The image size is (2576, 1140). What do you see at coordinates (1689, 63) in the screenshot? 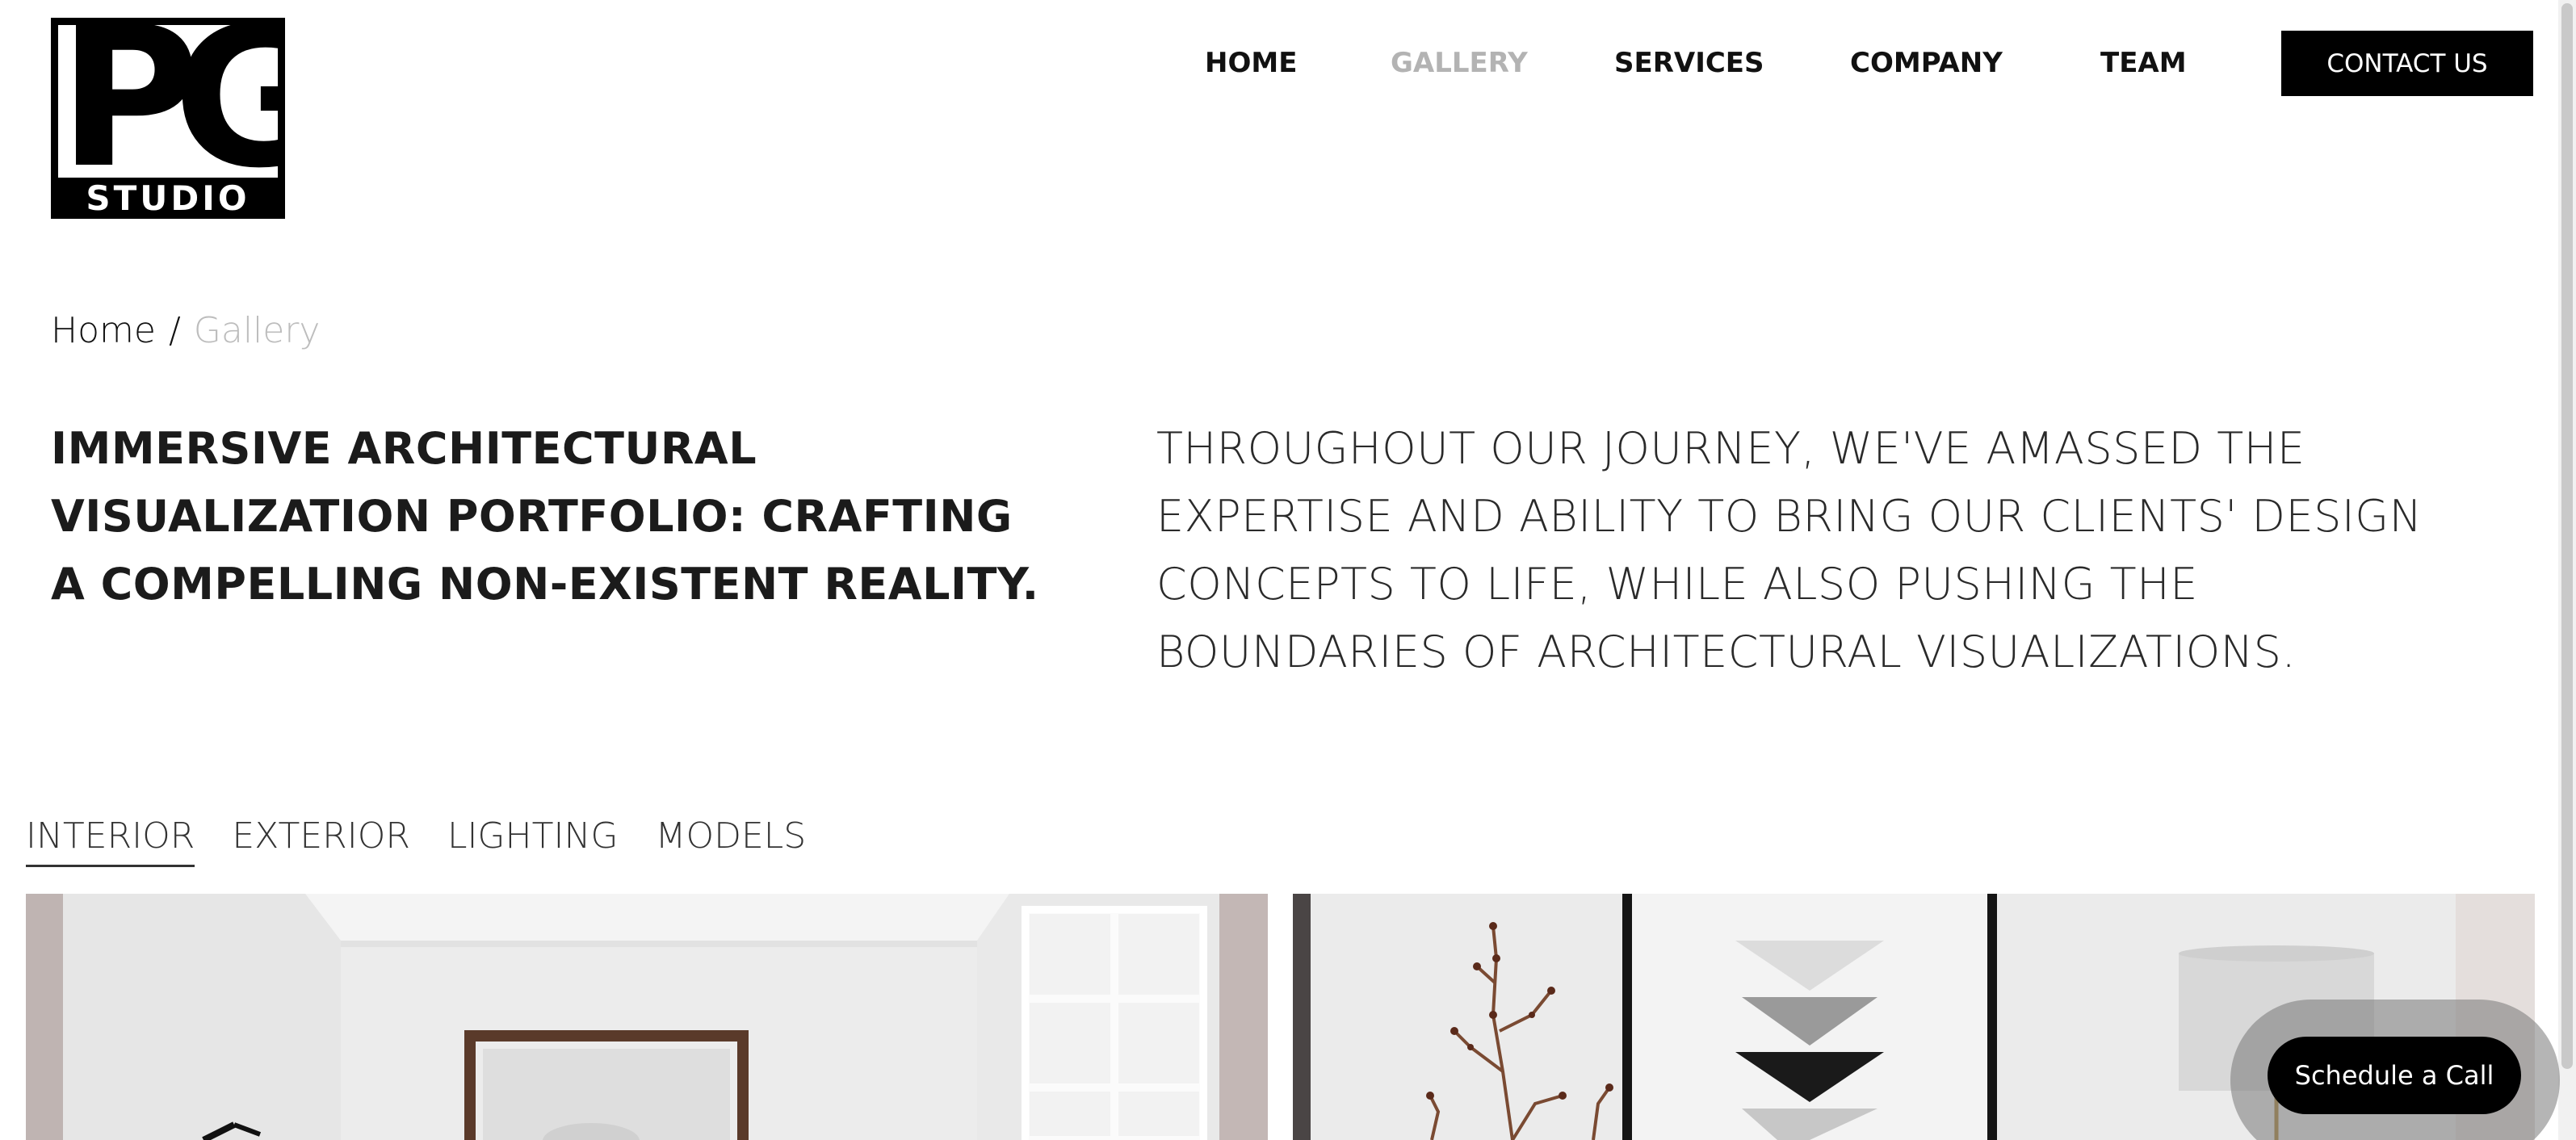
I see `nav-services-link: SERVICES` at bounding box center [1689, 63].